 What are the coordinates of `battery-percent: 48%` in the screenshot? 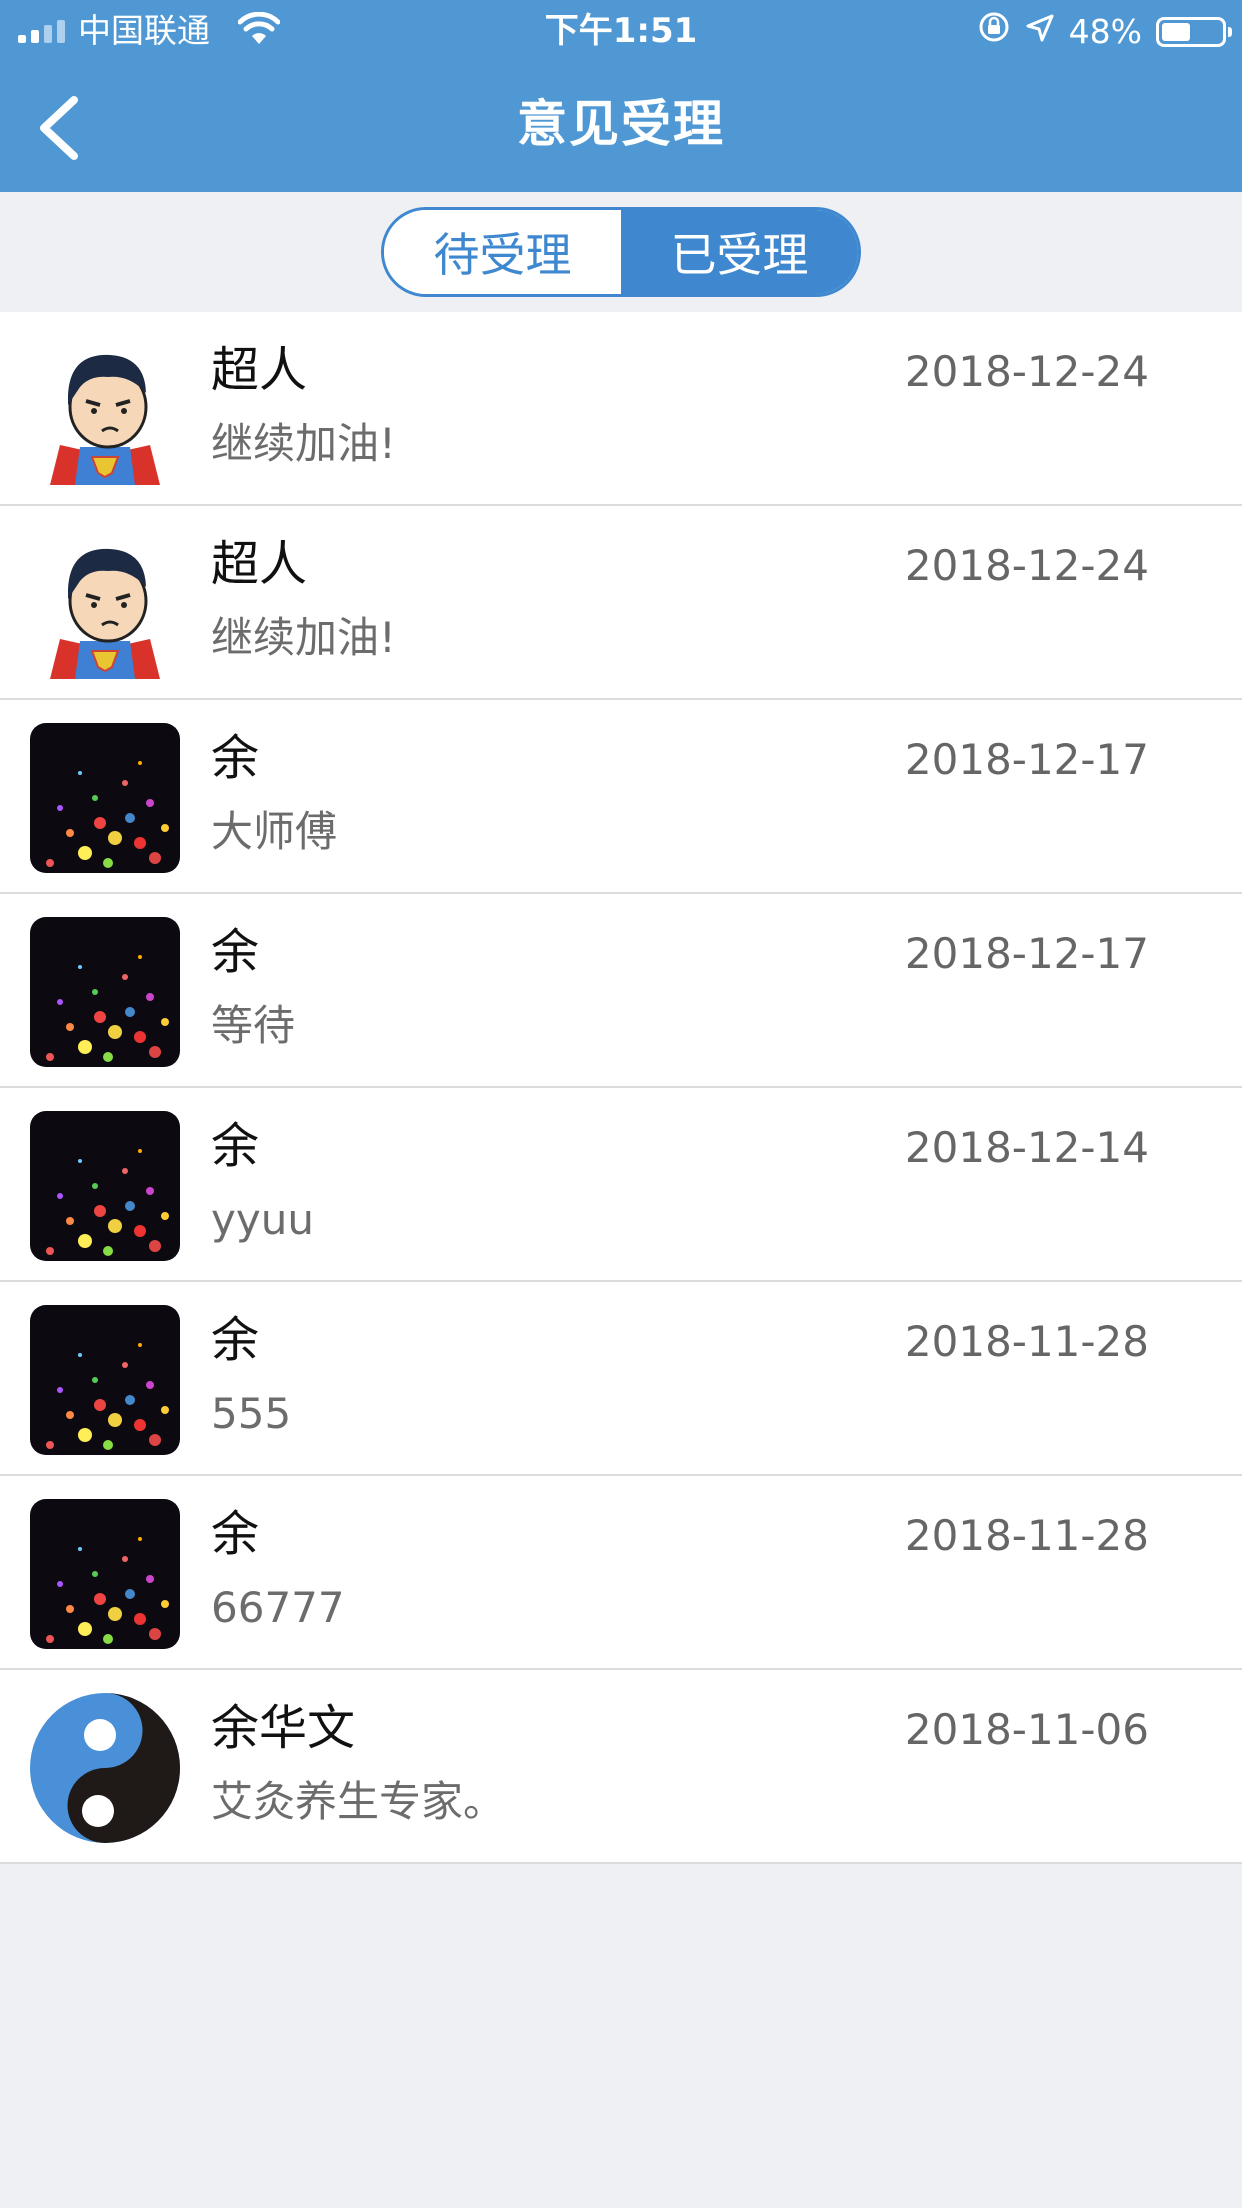 It's located at (1105, 31).